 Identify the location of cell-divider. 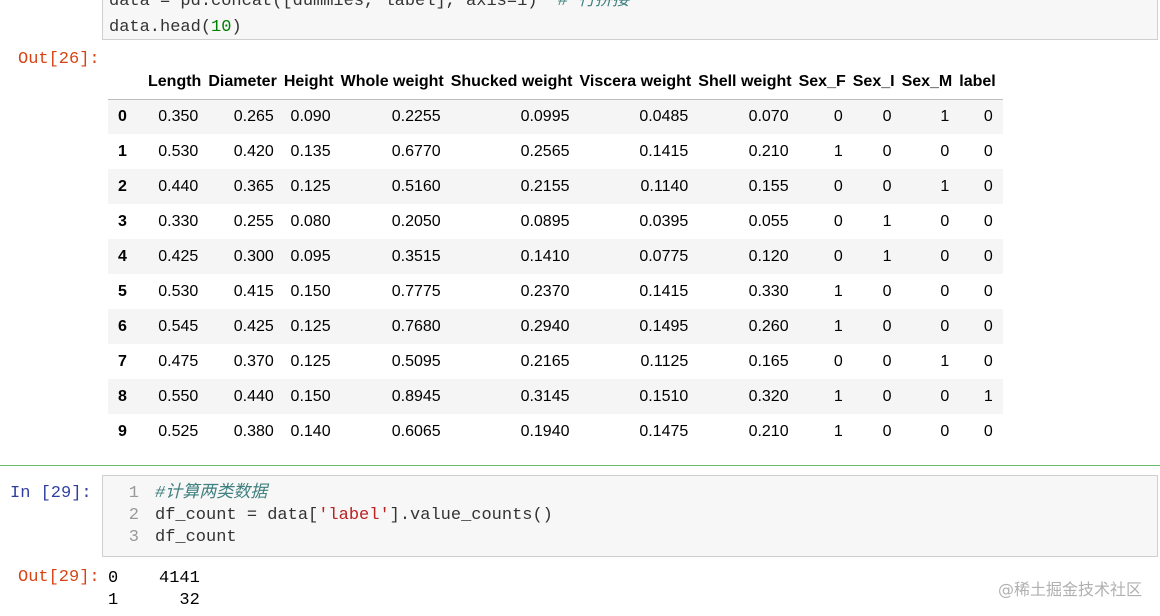
(580, 465).